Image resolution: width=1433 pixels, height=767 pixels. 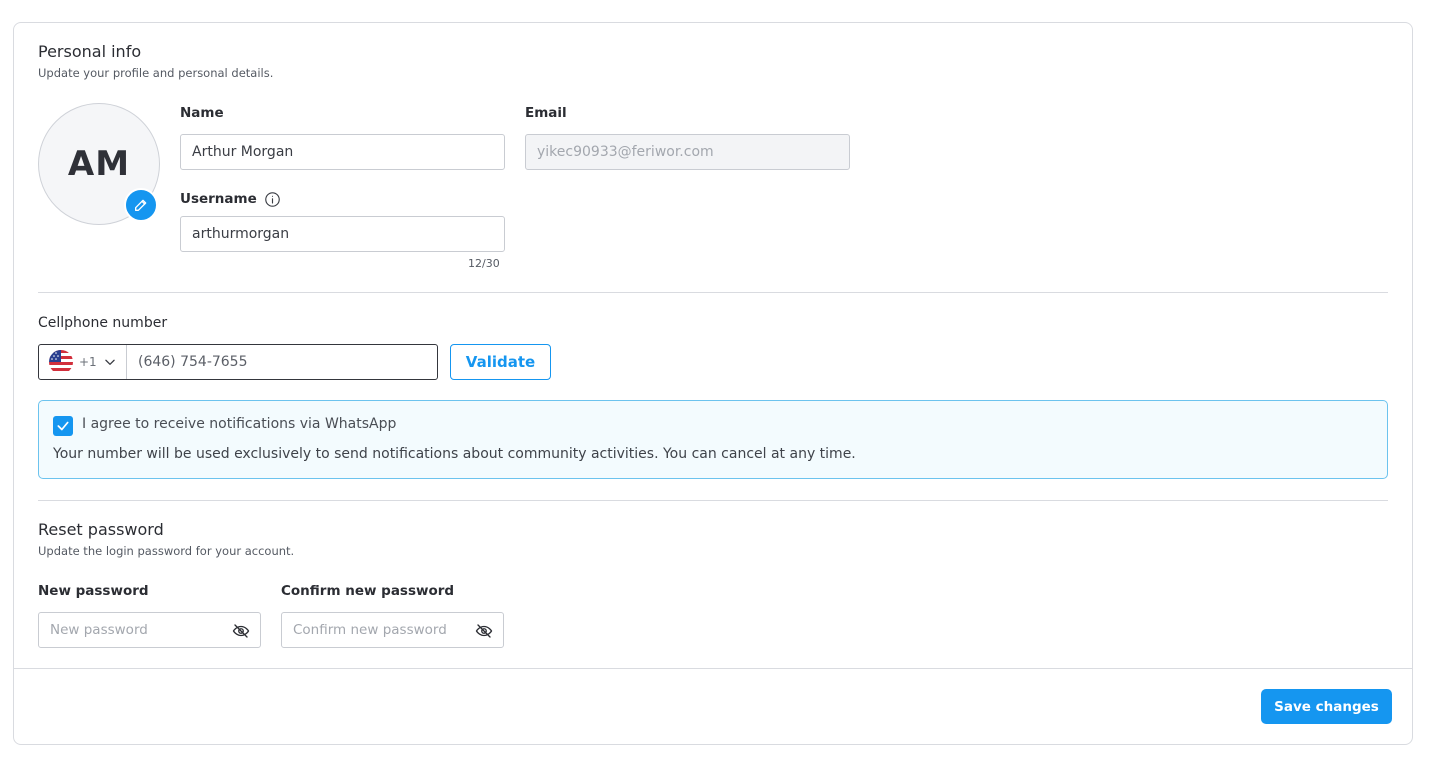 What do you see at coordinates (193, 362) in the screenshot?
I see `phone-number-value: (646) 754-7655` at bounding box center [193, 362].